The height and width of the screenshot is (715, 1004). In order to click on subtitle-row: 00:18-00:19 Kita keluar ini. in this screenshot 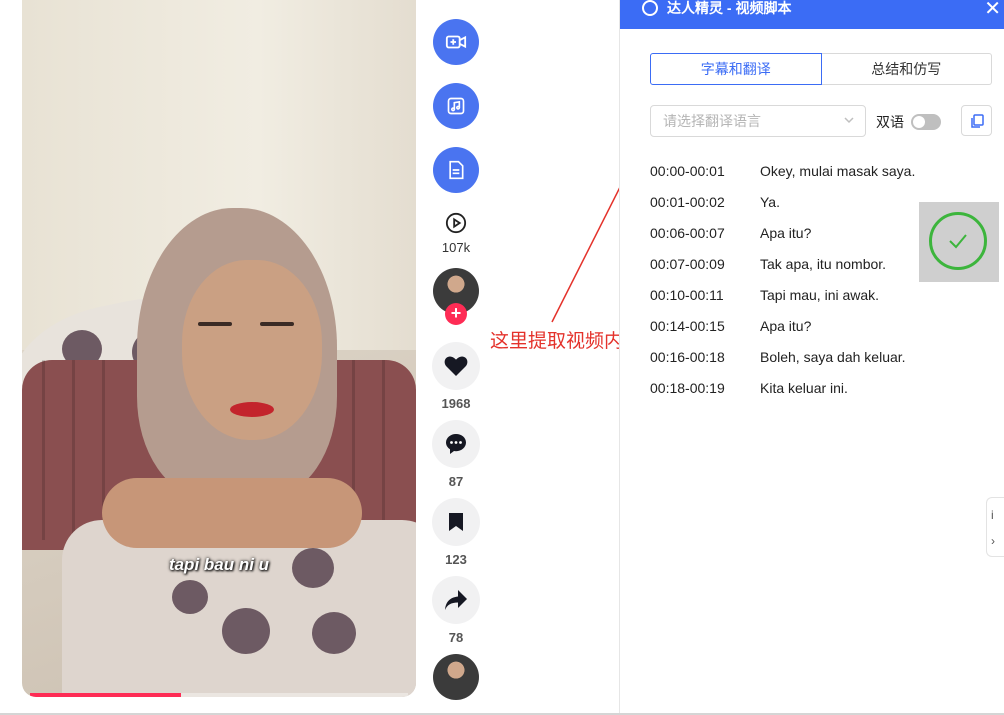, I will do `click(815, 387)`.